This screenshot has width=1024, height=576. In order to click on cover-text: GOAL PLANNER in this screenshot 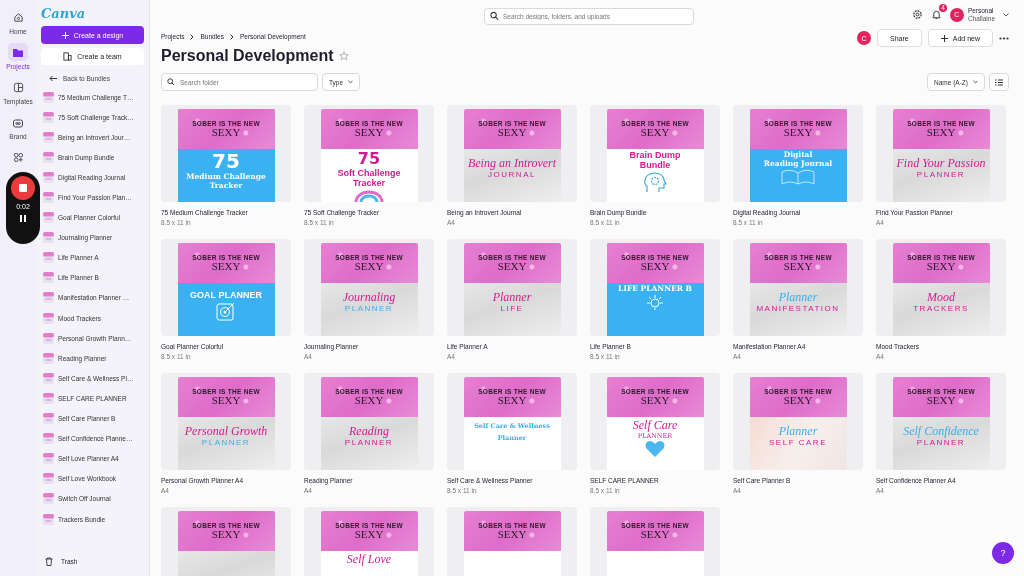, I will do `click(226, 296)`.